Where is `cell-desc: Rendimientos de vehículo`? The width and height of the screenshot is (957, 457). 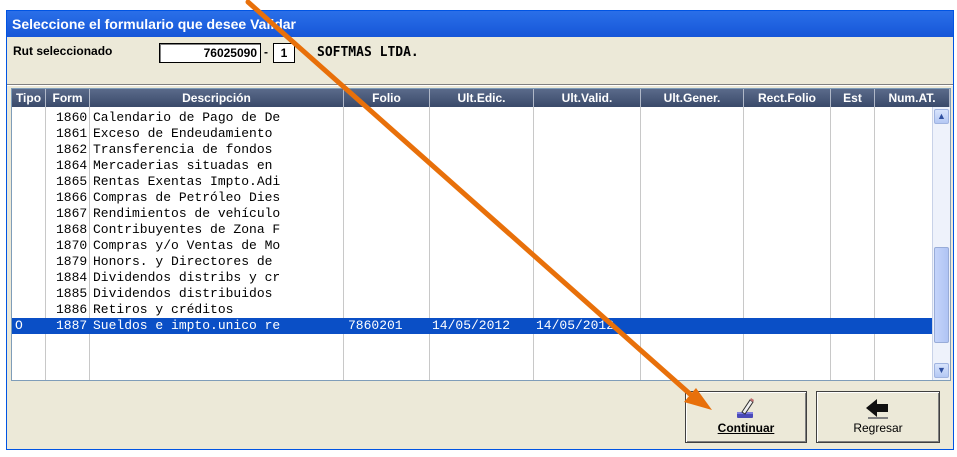 cell-desc: Rendimientos de vehículo is located at coordinates (187, 213).